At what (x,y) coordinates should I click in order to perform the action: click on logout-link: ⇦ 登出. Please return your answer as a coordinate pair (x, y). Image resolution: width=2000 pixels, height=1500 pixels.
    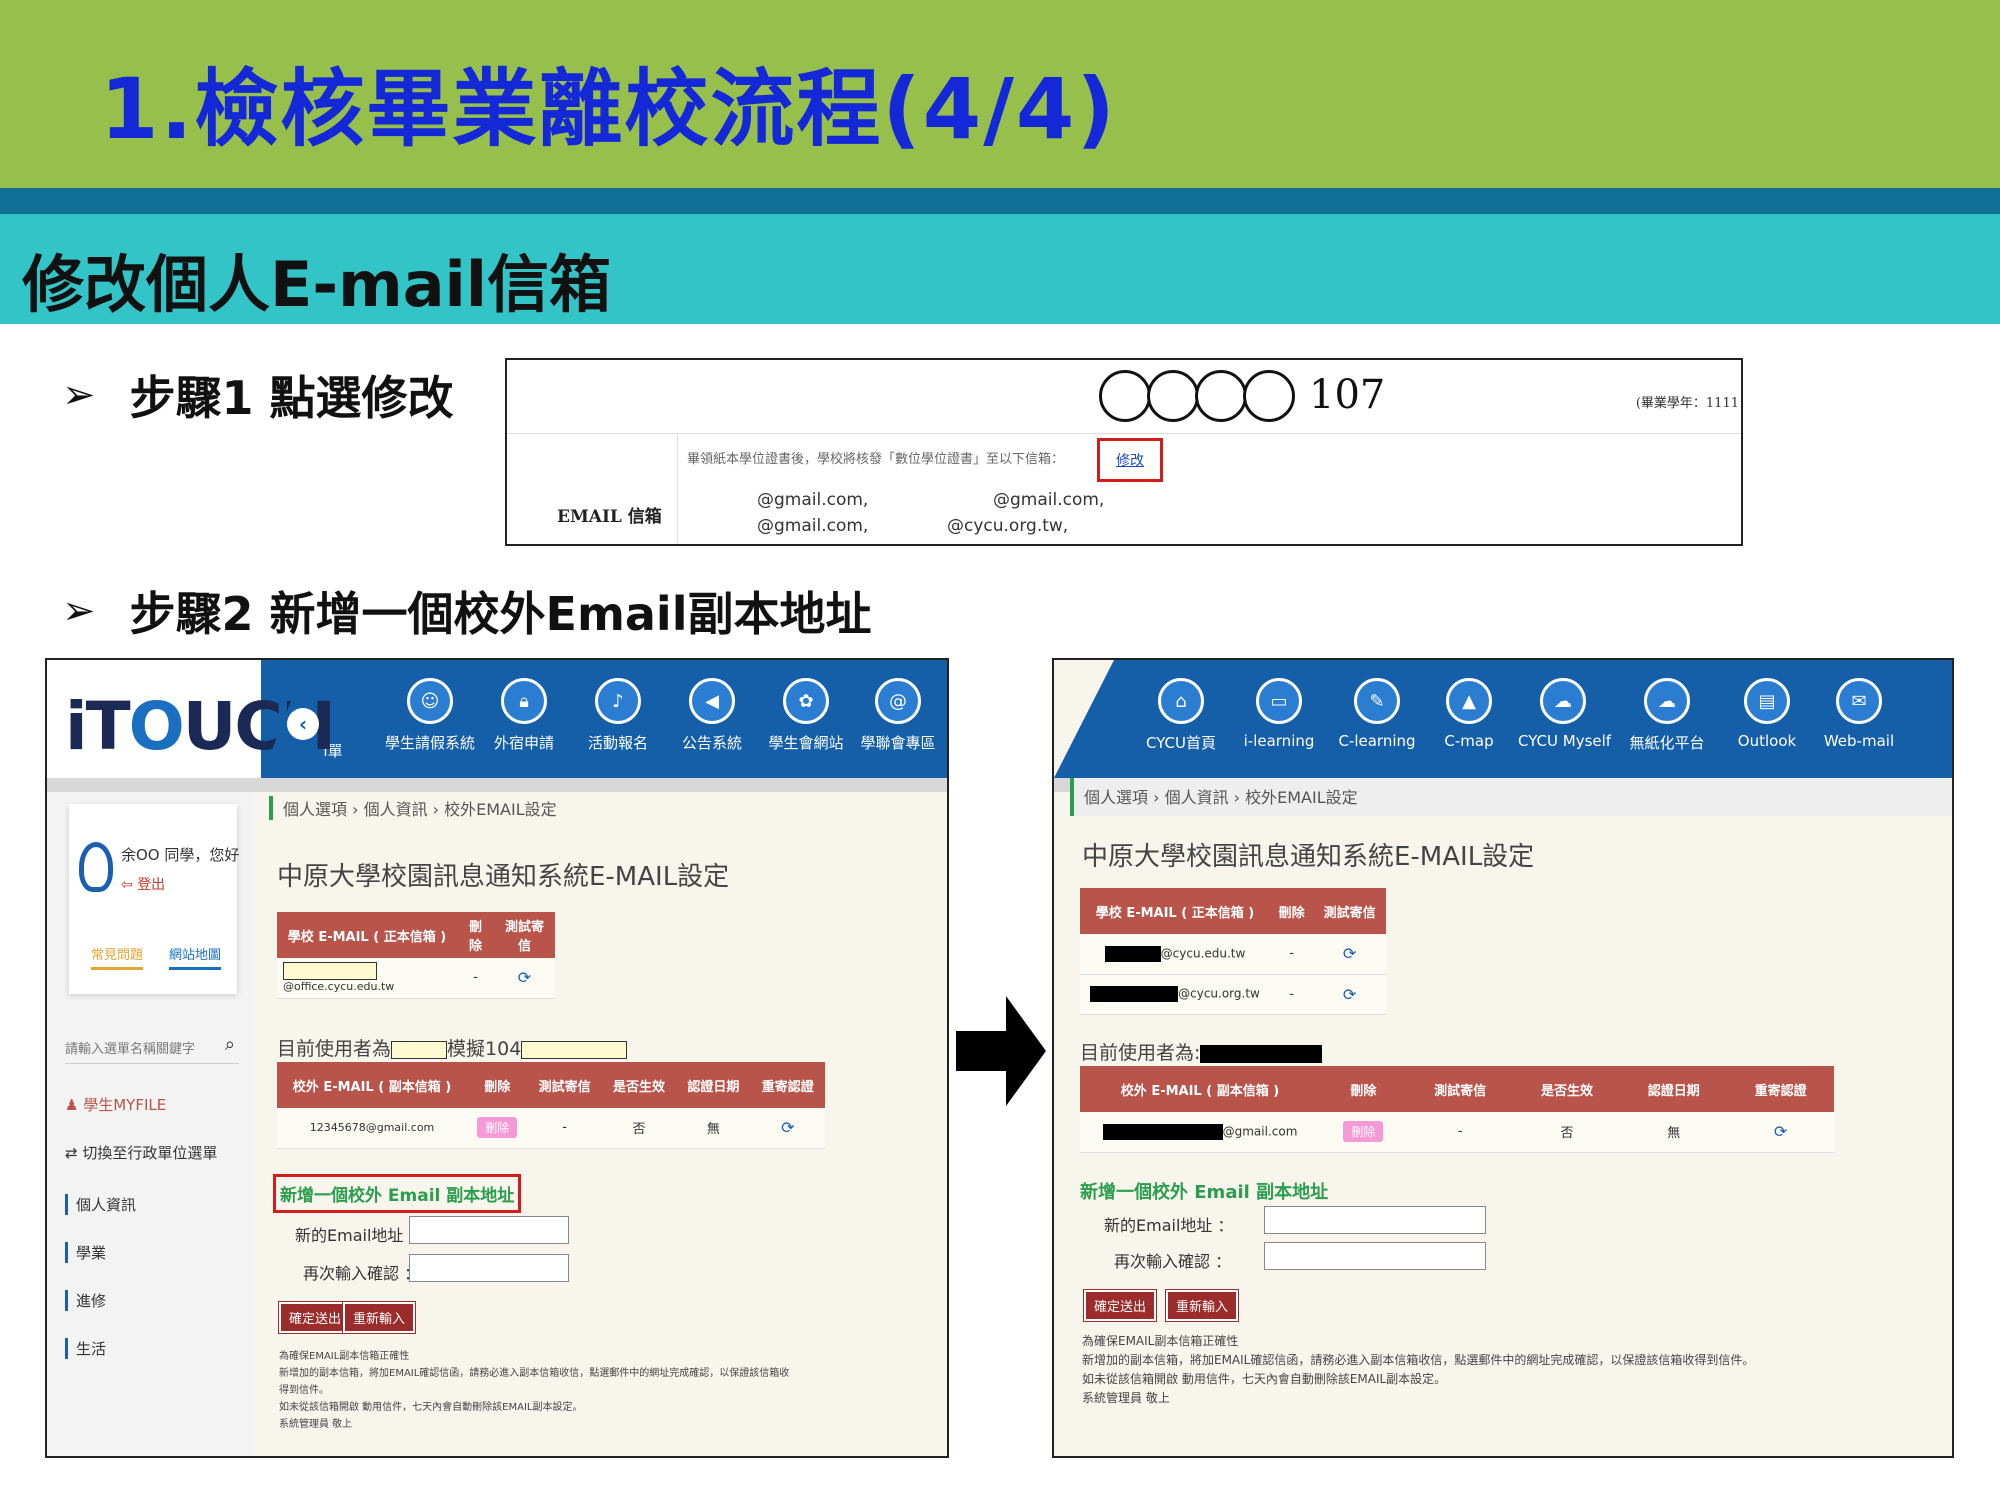
    Looking at the image, I should click on (143, 884).